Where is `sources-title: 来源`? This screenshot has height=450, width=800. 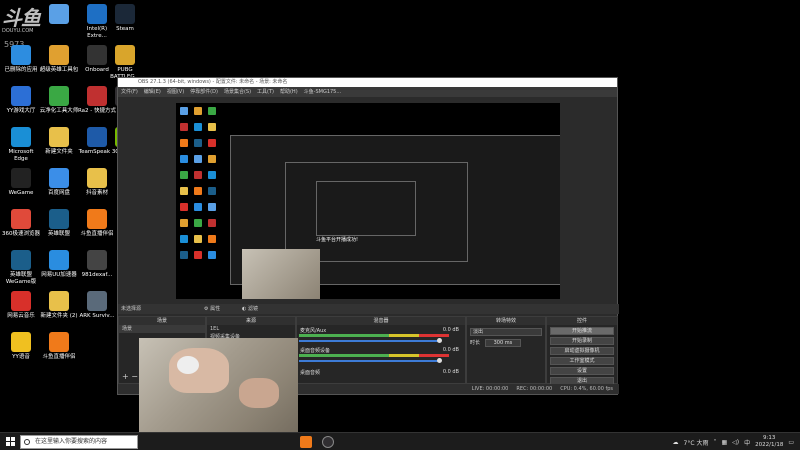
sources-title: 来源 is located at coordinates (251, 321).